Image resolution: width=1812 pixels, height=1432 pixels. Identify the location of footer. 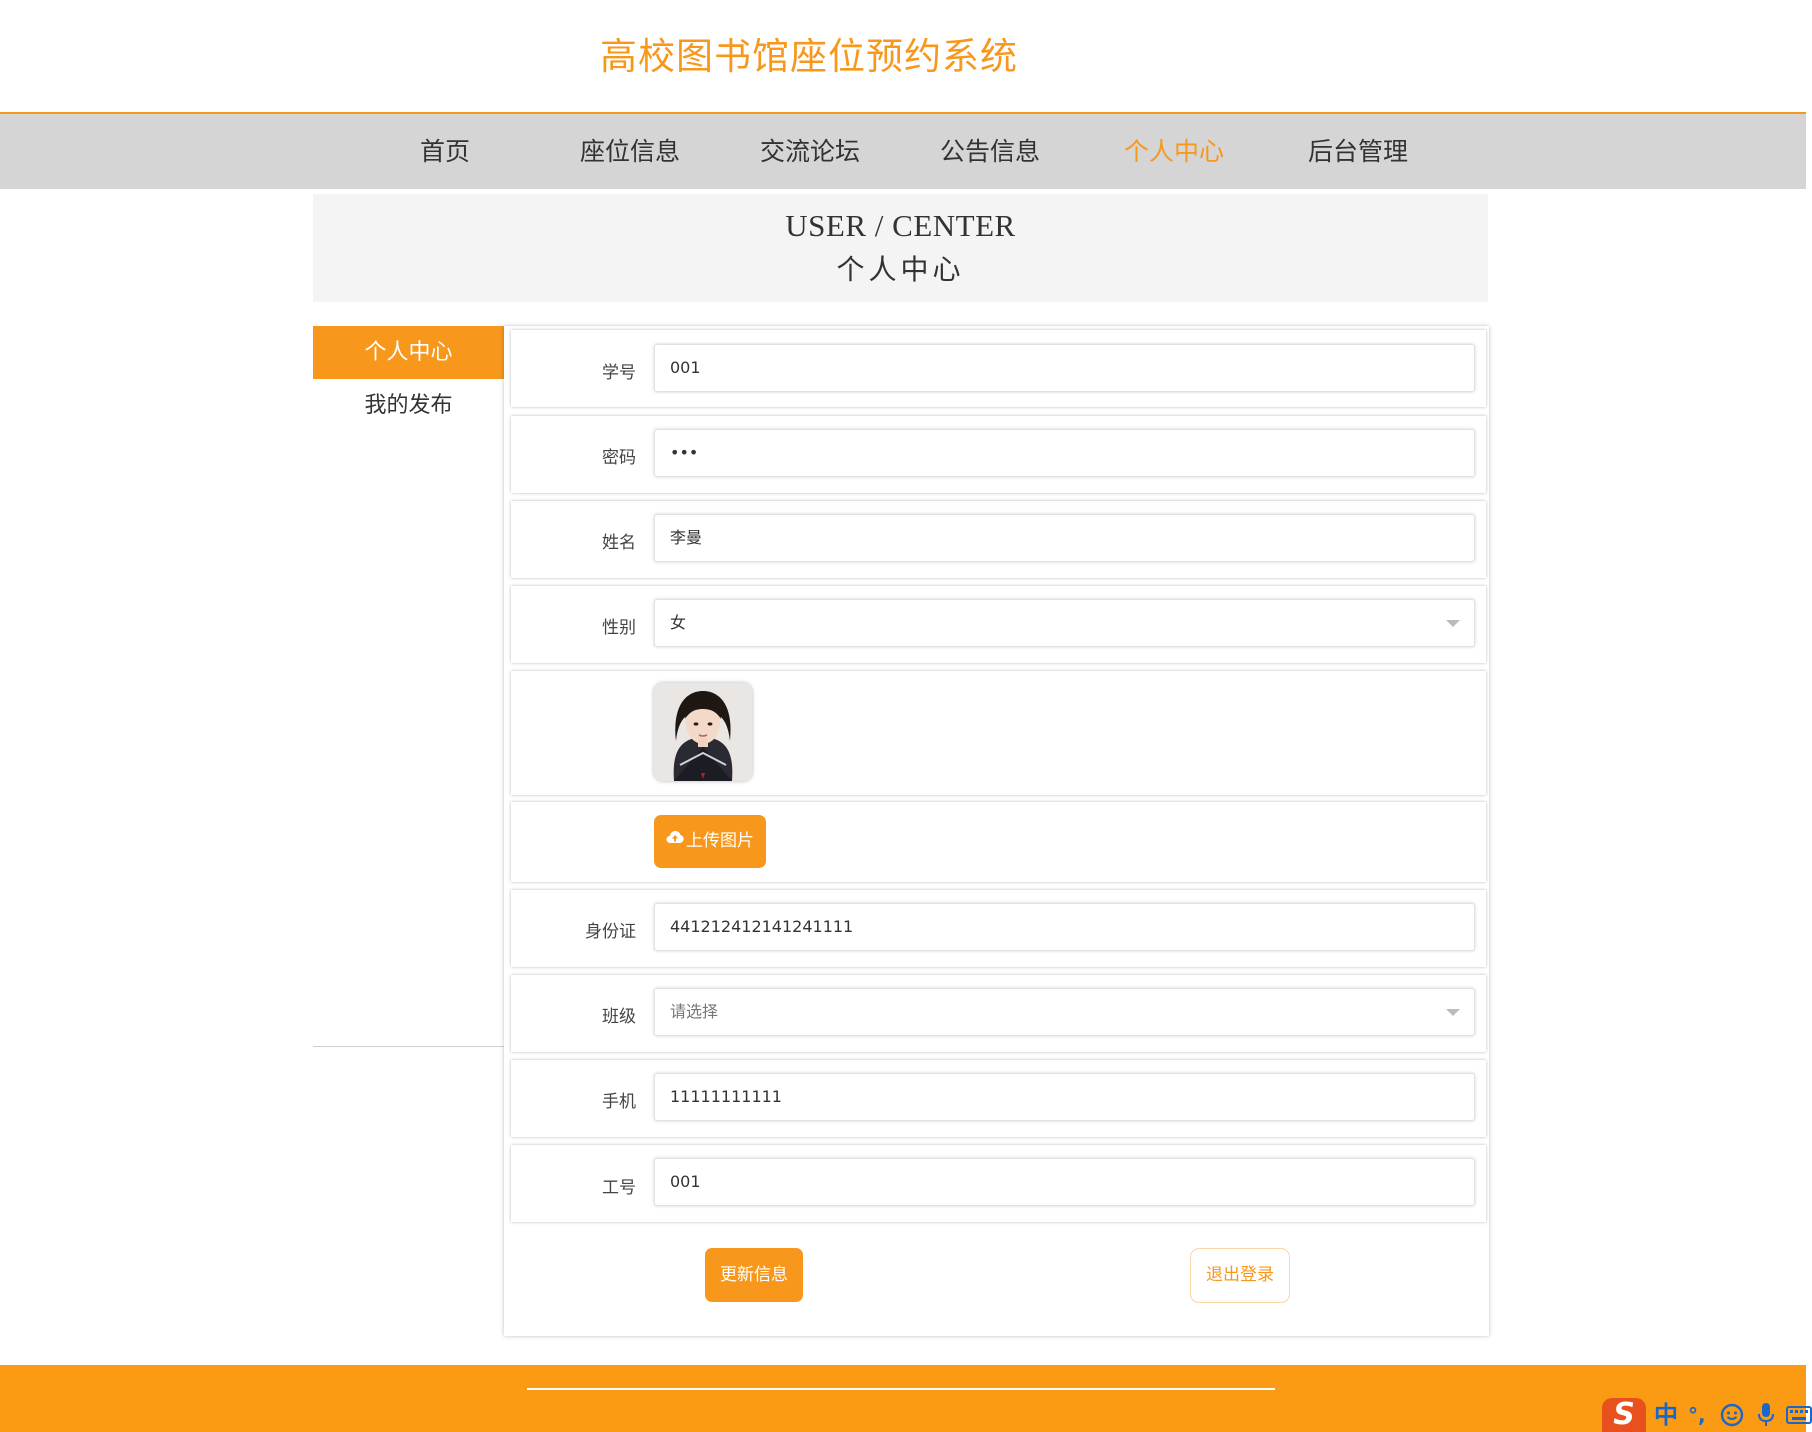
(903, 1398).